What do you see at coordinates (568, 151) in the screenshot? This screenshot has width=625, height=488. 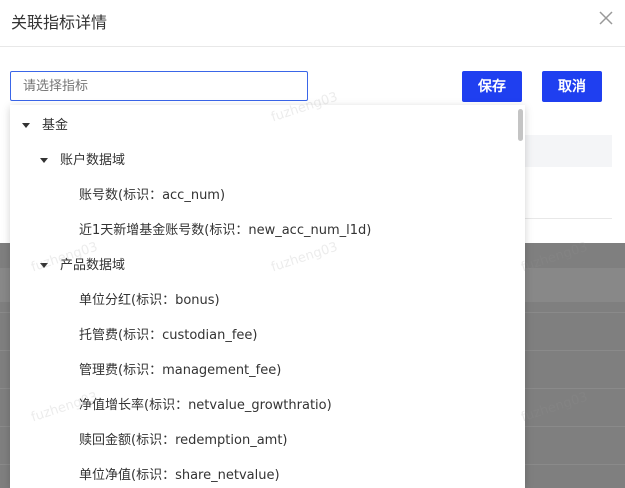 I see `table-header` at bounding box center [568, 151].